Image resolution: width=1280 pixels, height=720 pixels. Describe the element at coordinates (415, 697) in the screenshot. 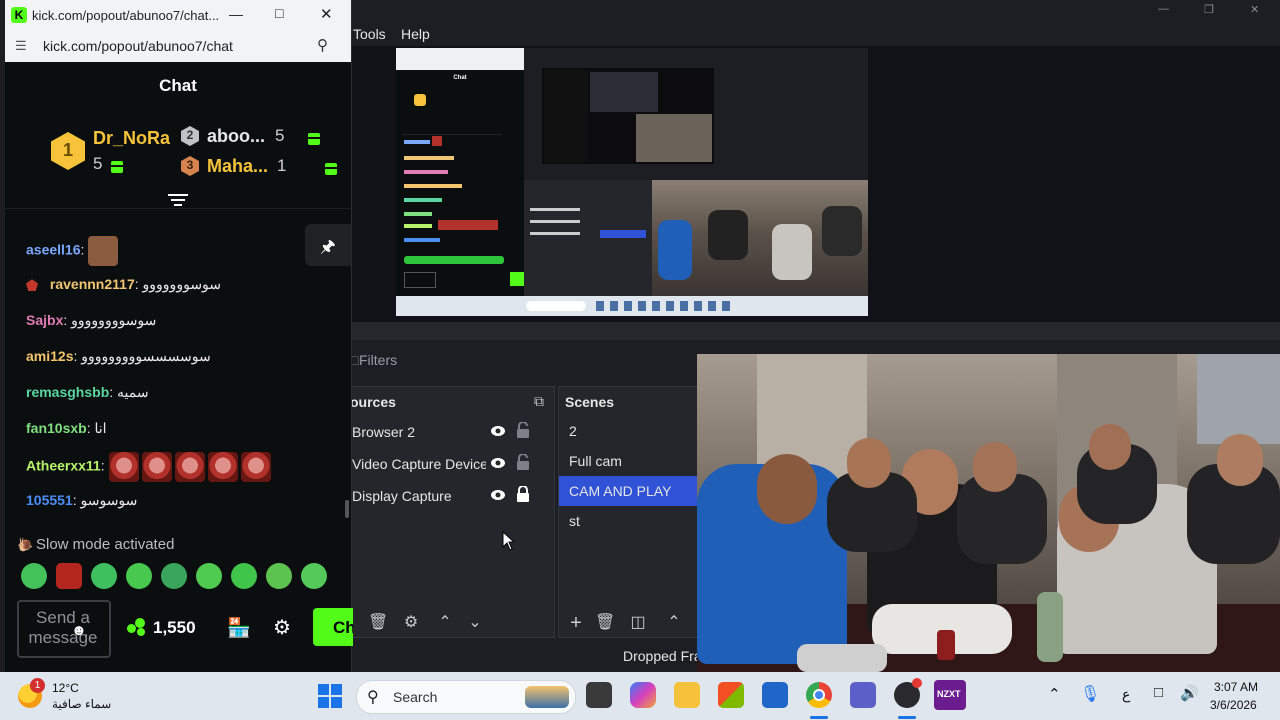

I see `search-label: Search` at that location.